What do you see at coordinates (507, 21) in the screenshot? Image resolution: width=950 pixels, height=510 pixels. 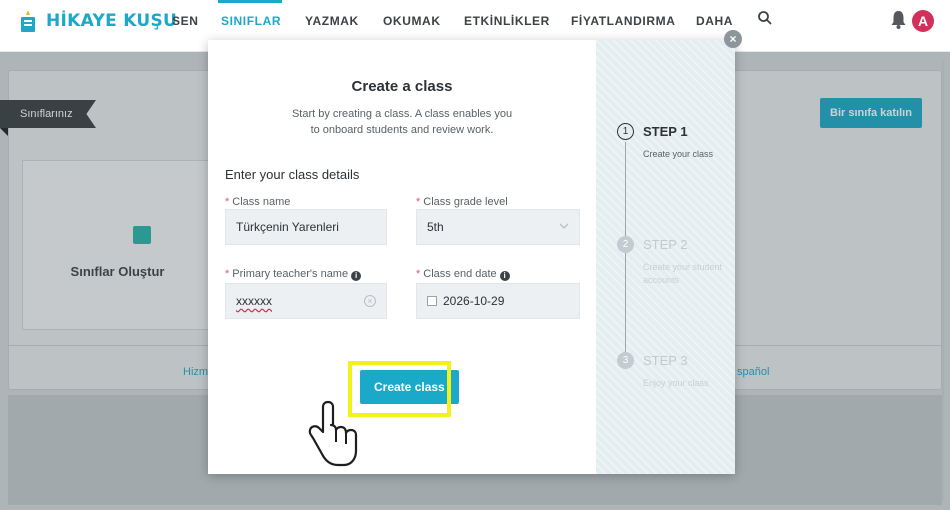 I see `nav-item-etkinlikler: ETKİNLİKLER` at bounding box center [507, 21].